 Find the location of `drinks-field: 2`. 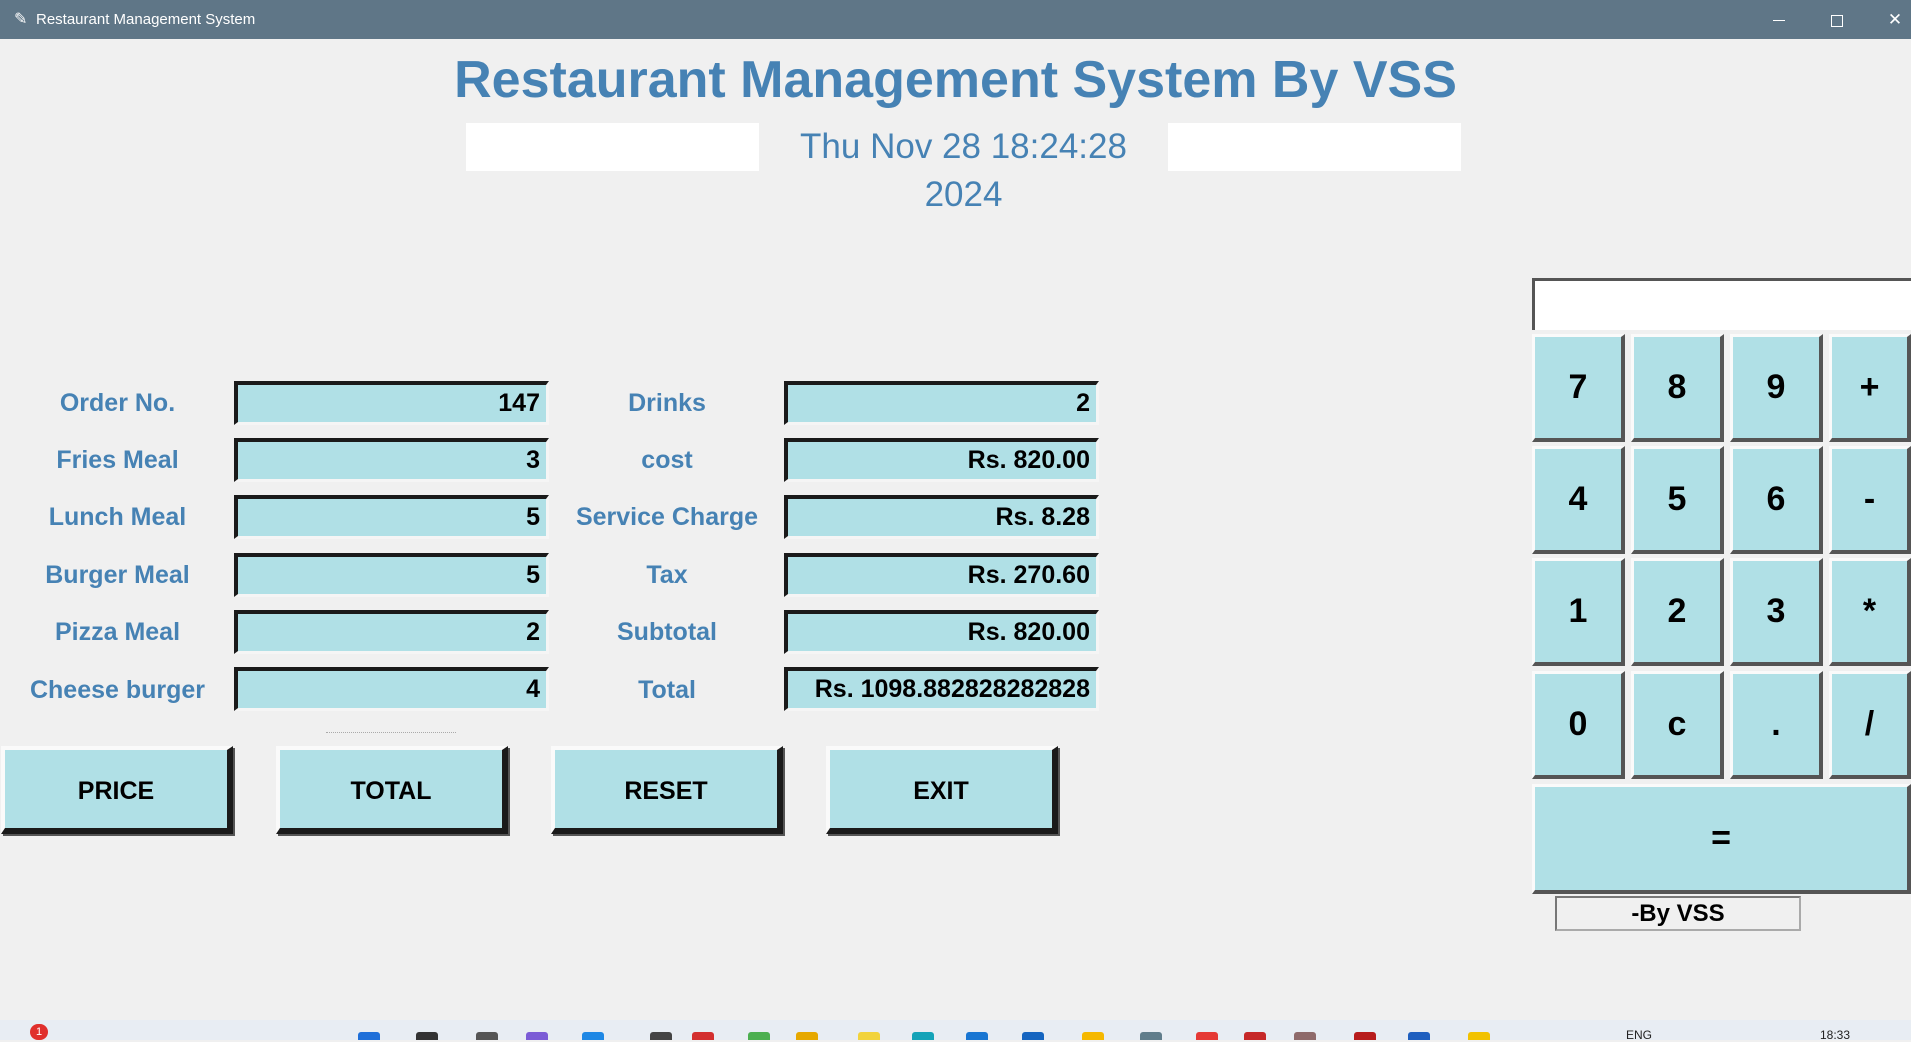

drinks-field: 2 is located at coordinates (941, 403).